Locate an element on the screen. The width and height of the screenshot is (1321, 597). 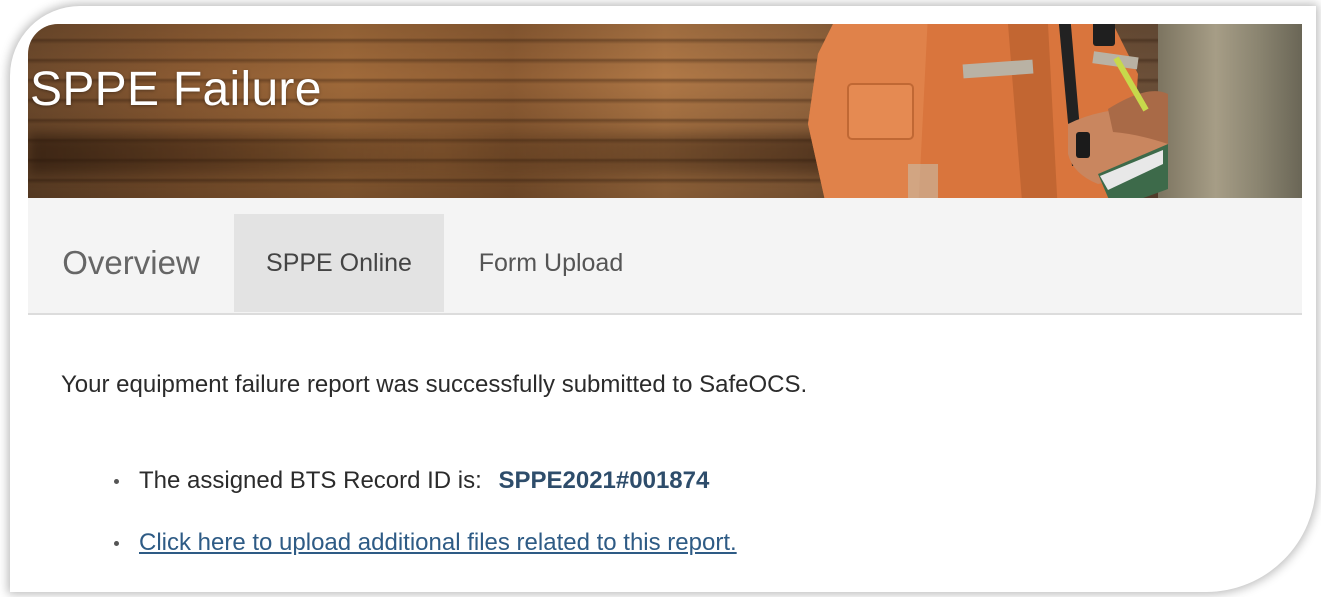
page-title: SPPE Failure is located at coordinates (176, 89).